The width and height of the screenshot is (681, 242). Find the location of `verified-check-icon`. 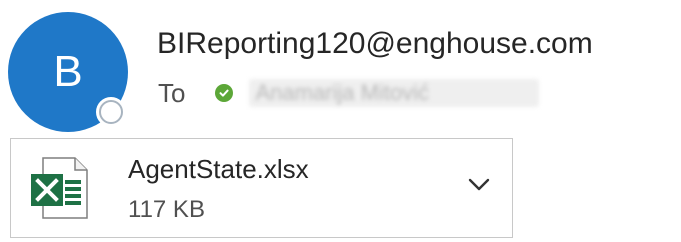

verified-check-icon is located at coordinates (224, 93).